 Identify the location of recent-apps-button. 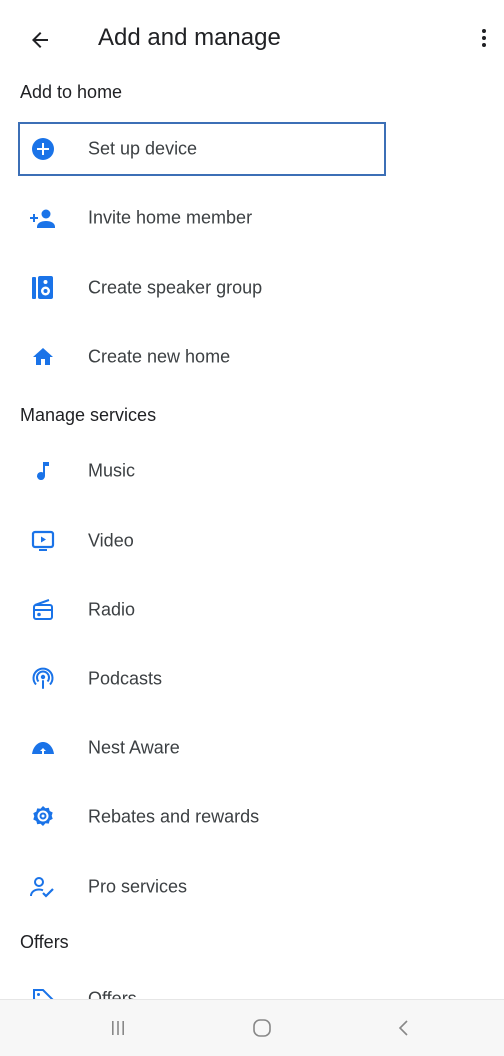
(118, 1028).